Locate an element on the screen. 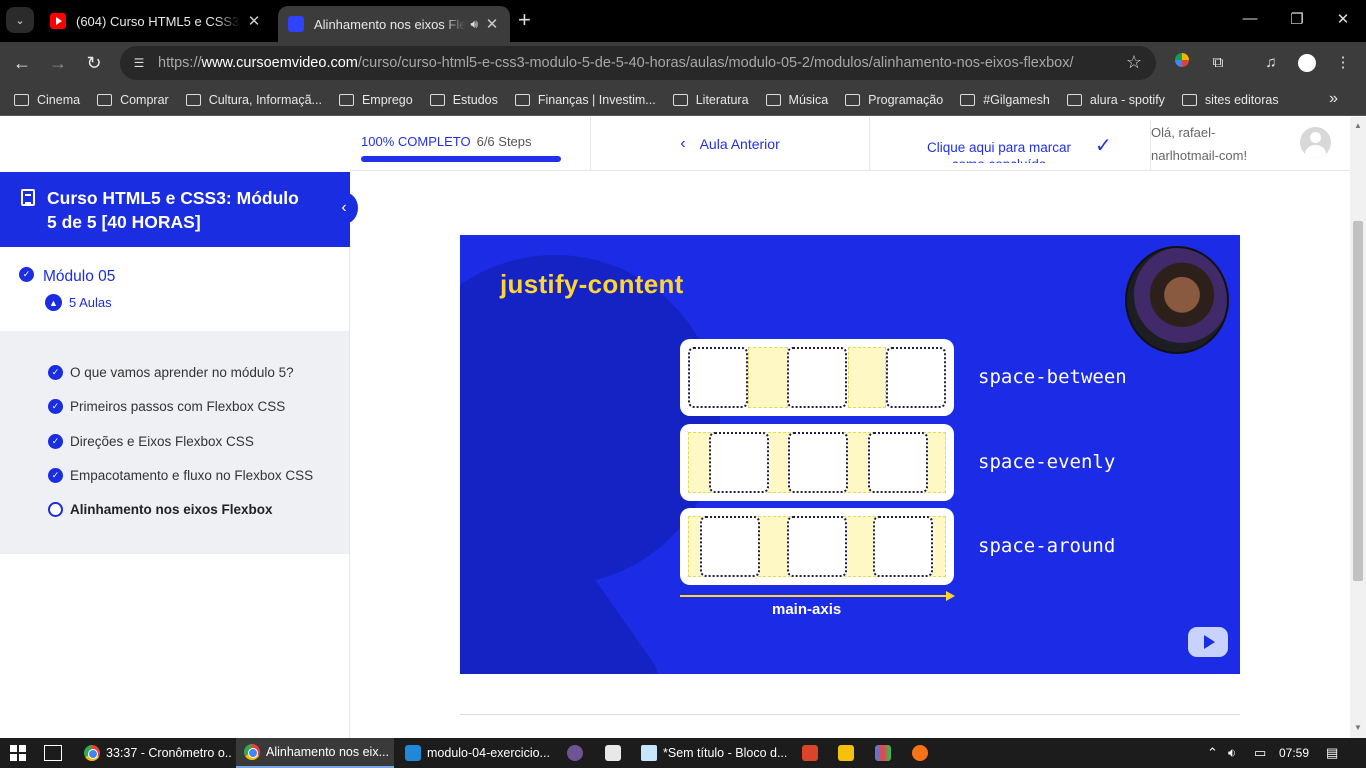 The height and width of the screenshot is (768, 1366). lesson-item: ✓ O que vamos aprender no módulo 5? is located at coordinates (171, 372).